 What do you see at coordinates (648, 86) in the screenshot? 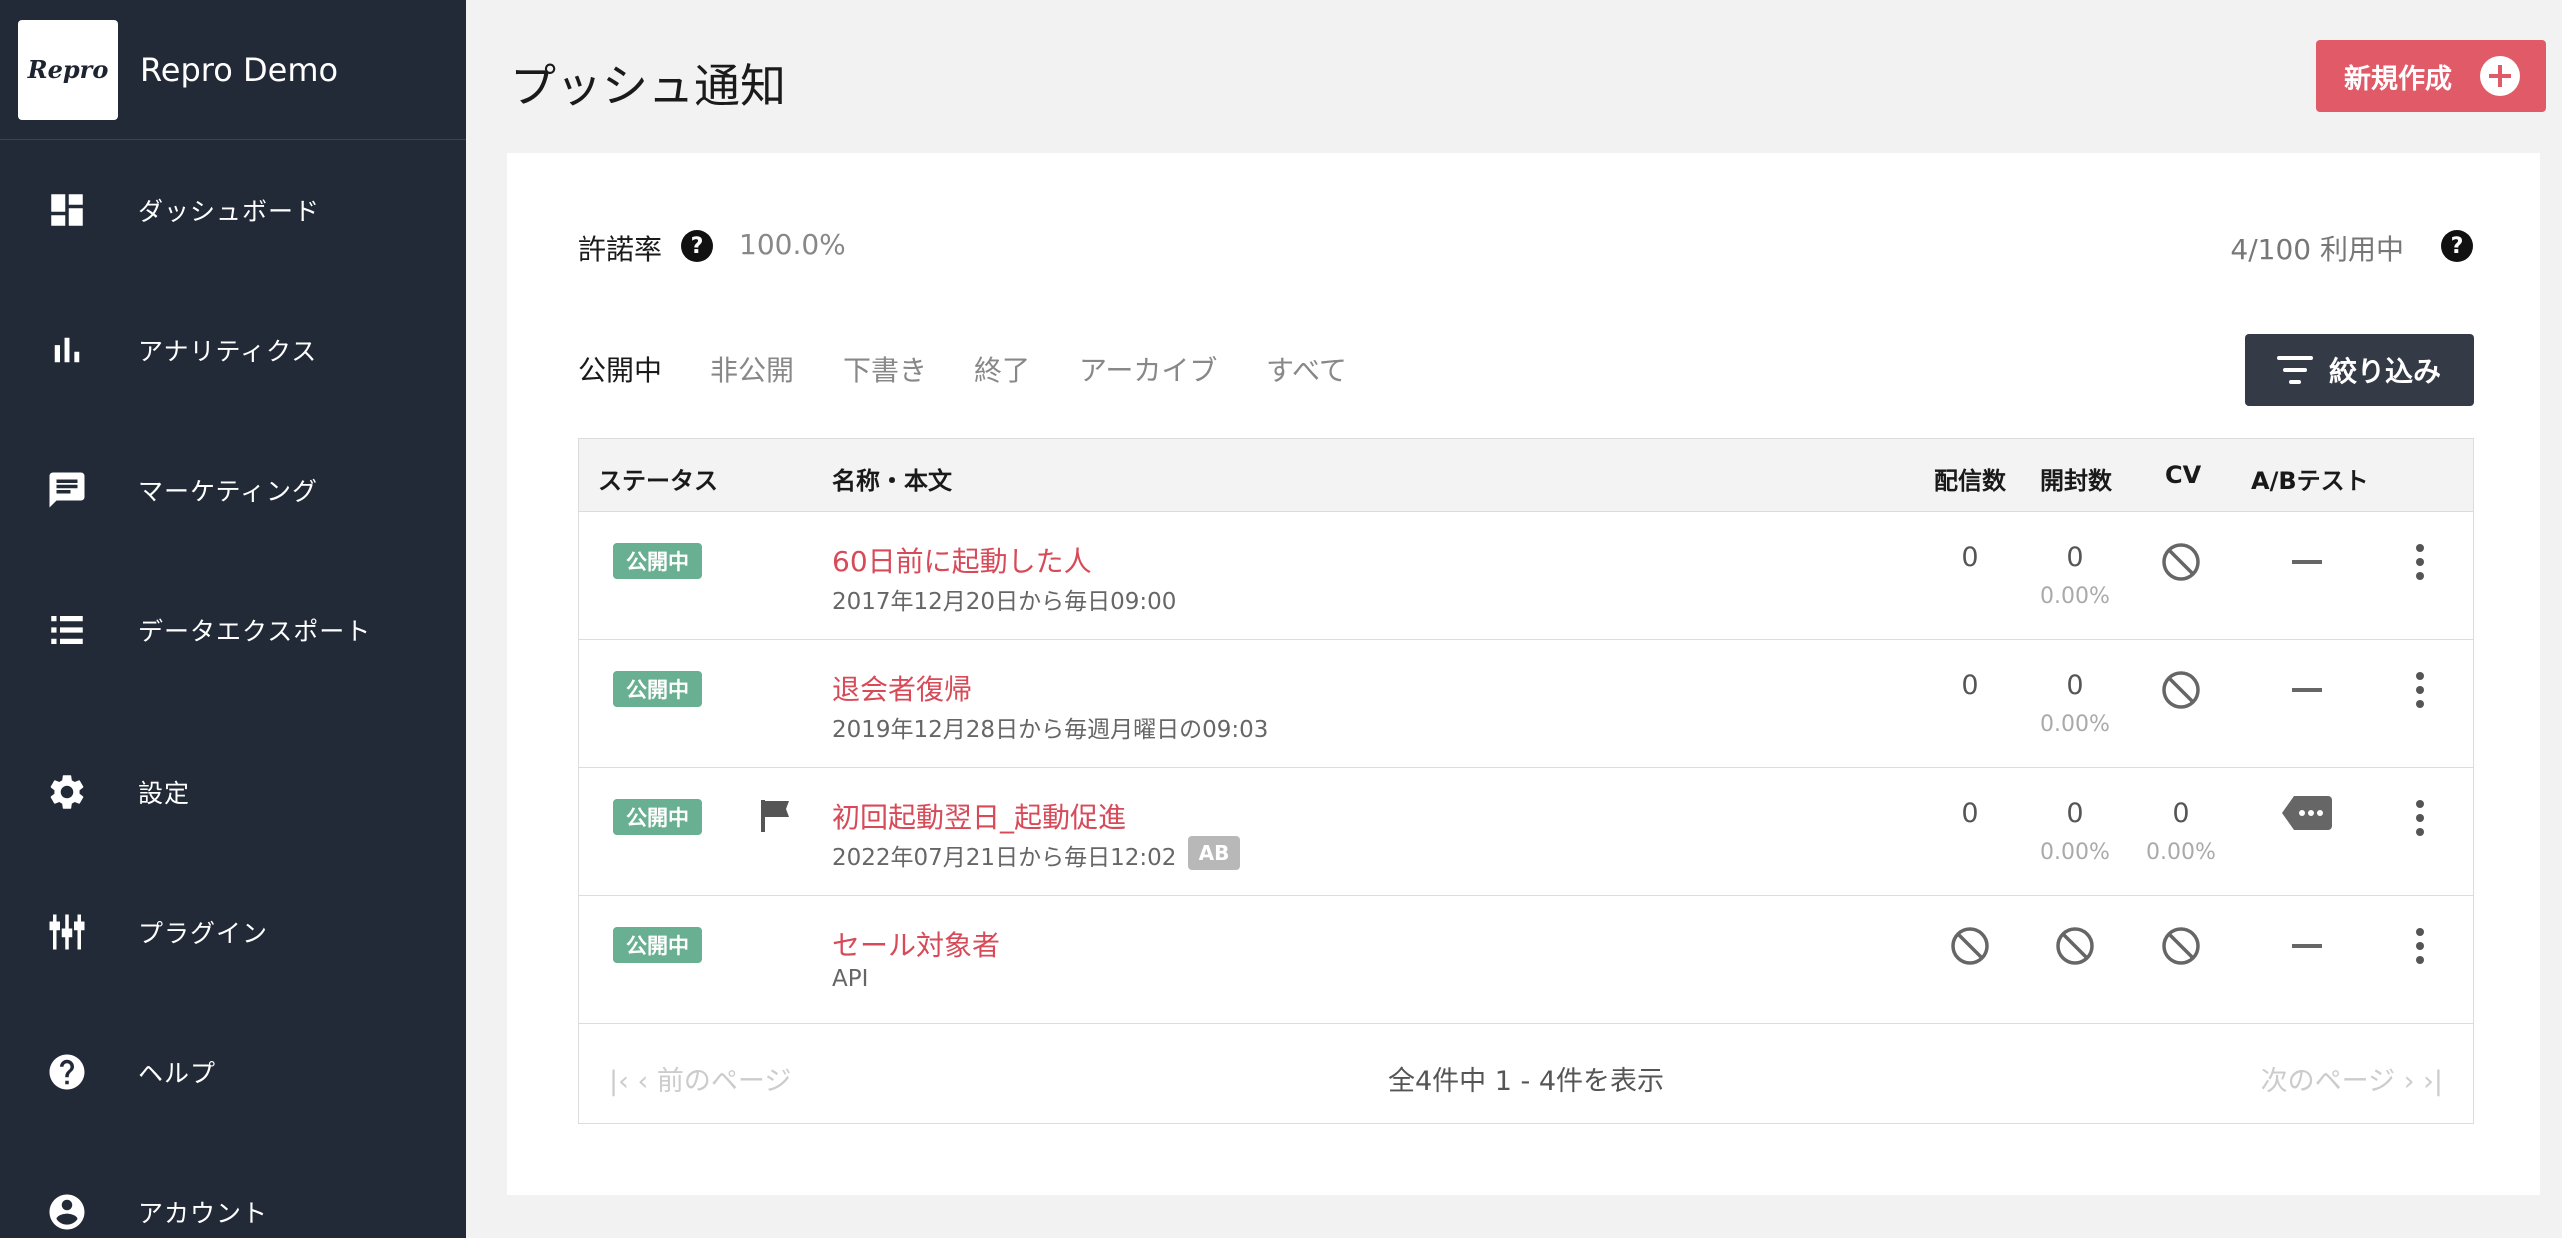
I see `page-title: プッシュ通知` at bounding box center [648, 86].